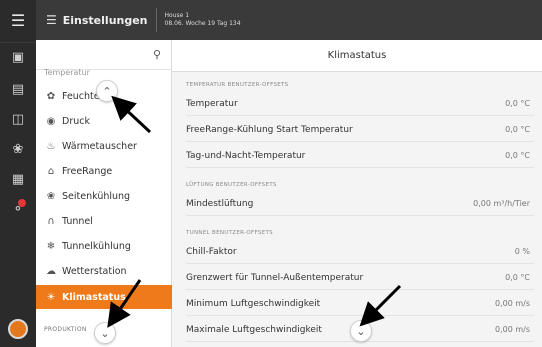 The image size is (542, 347). Describe the element at coordinates (360, 252) in the screenshot. I see `setting-row-chill-faktor: Chill-Faktor 0 %` at that location.